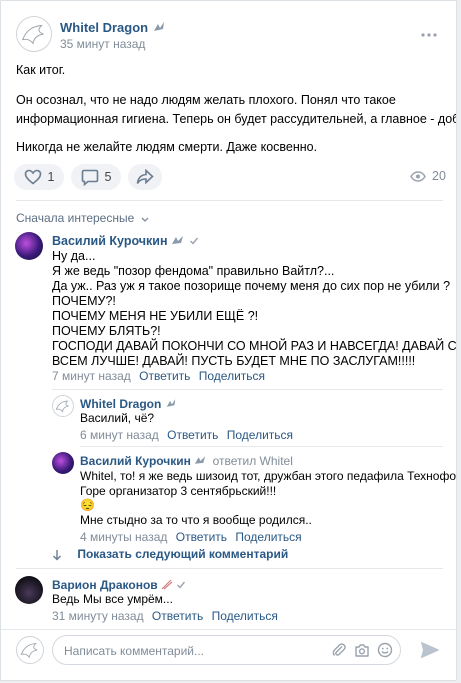  I want to click on views: 20, so click(428, 176).